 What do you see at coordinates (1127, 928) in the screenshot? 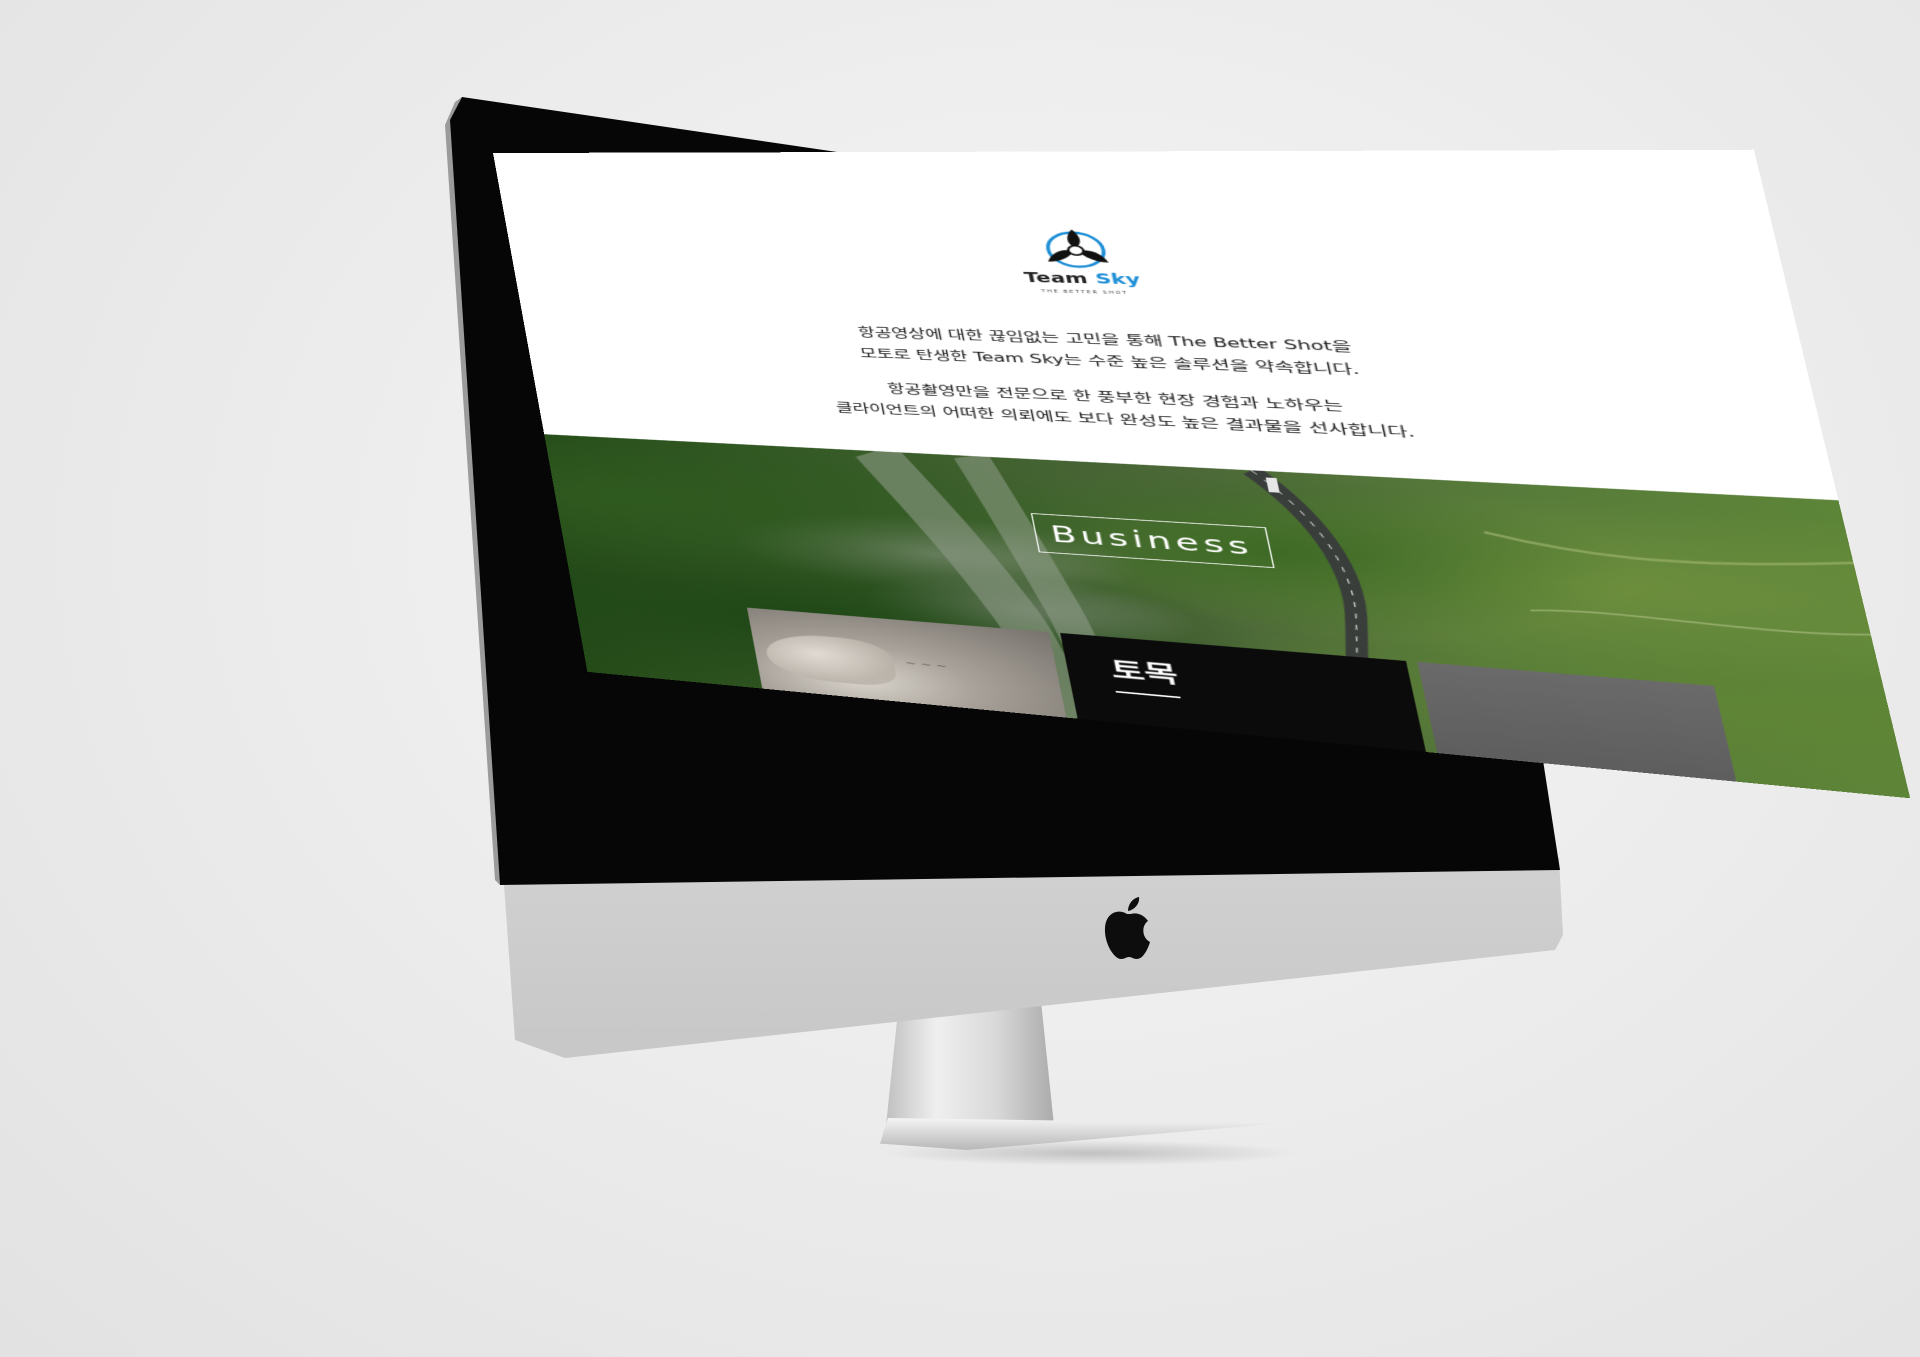
I see `apple-logo-icon` at bounding box center [1127, 928].